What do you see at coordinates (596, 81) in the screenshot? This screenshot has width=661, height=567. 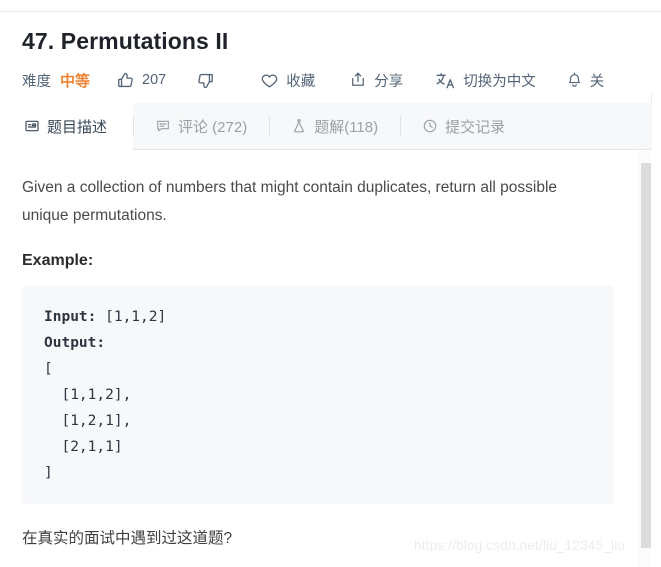 I see `notify-label: 关注` at bounding box center [596, 81].